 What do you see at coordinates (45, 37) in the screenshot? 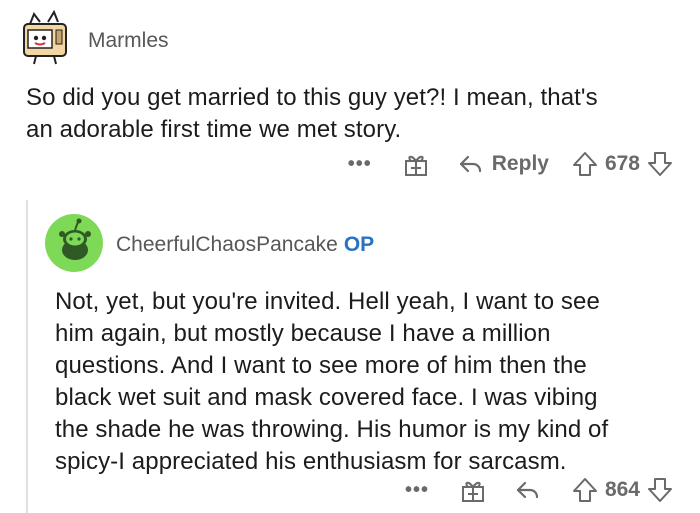
I see `toaster-avatar-icon` at bounding box center [45, 37].